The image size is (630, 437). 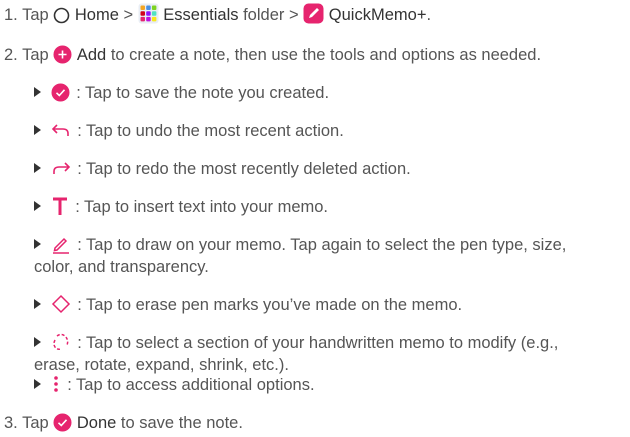 I want to click on tool-description: : Tap to save the note you created., so click(x=203, y=93).